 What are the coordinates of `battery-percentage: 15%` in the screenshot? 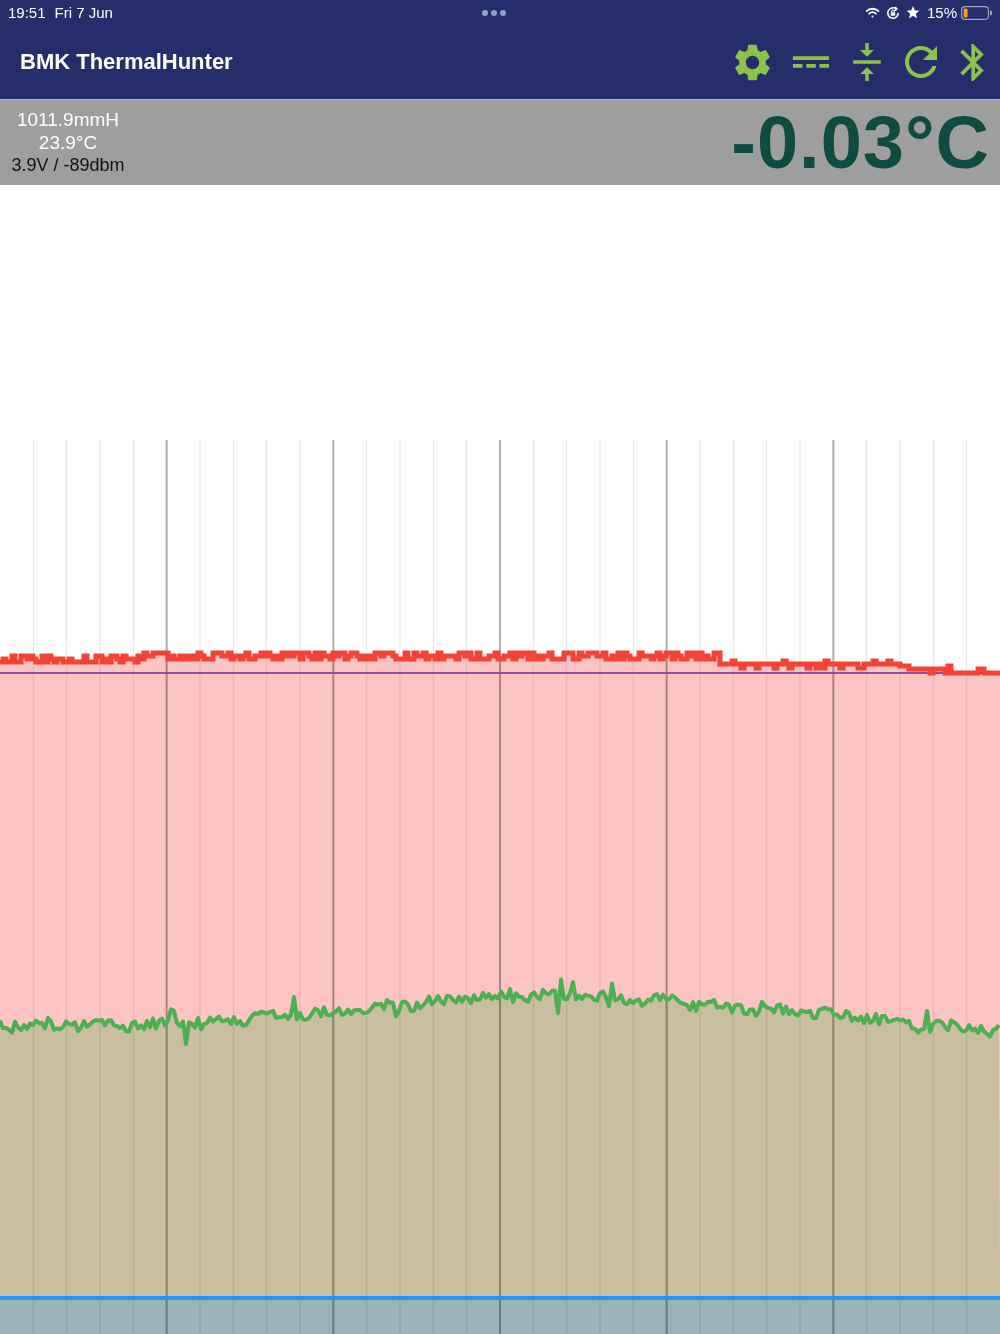 It's located at (941, 12).